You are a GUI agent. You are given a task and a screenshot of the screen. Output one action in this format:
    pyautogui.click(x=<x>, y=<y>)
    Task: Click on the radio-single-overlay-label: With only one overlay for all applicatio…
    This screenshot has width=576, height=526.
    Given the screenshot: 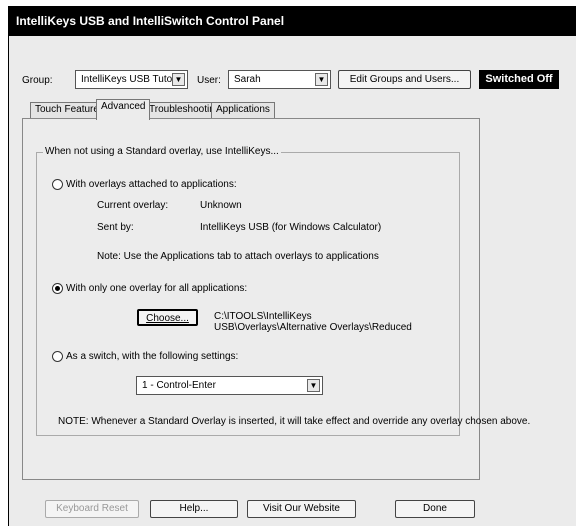 What is the action you would take?
    pyautogui.click(x=157, y=288)
    